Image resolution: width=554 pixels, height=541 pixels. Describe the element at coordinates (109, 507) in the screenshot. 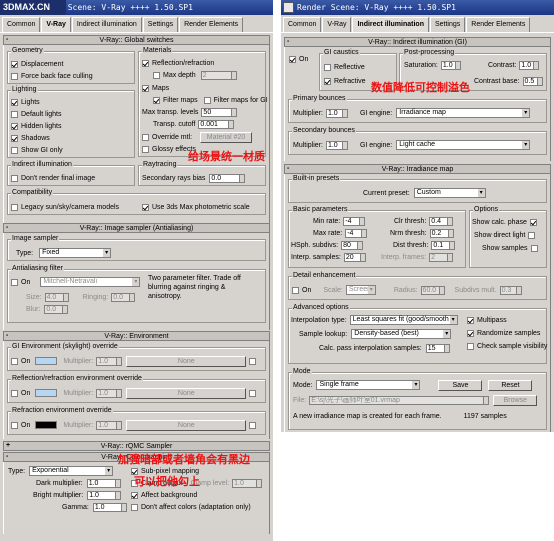

I see `gamma-spinner: 1.0` at that location.